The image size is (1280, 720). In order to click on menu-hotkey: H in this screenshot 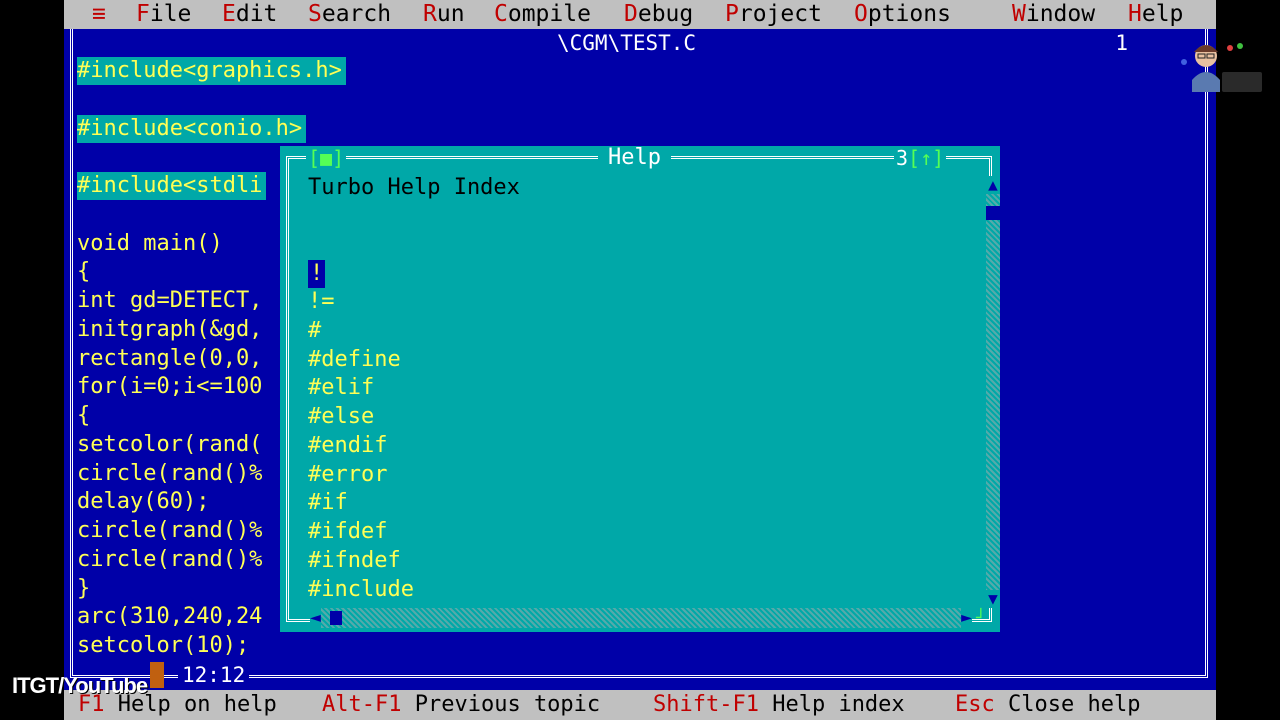, I will do `click(1135, 14)`.